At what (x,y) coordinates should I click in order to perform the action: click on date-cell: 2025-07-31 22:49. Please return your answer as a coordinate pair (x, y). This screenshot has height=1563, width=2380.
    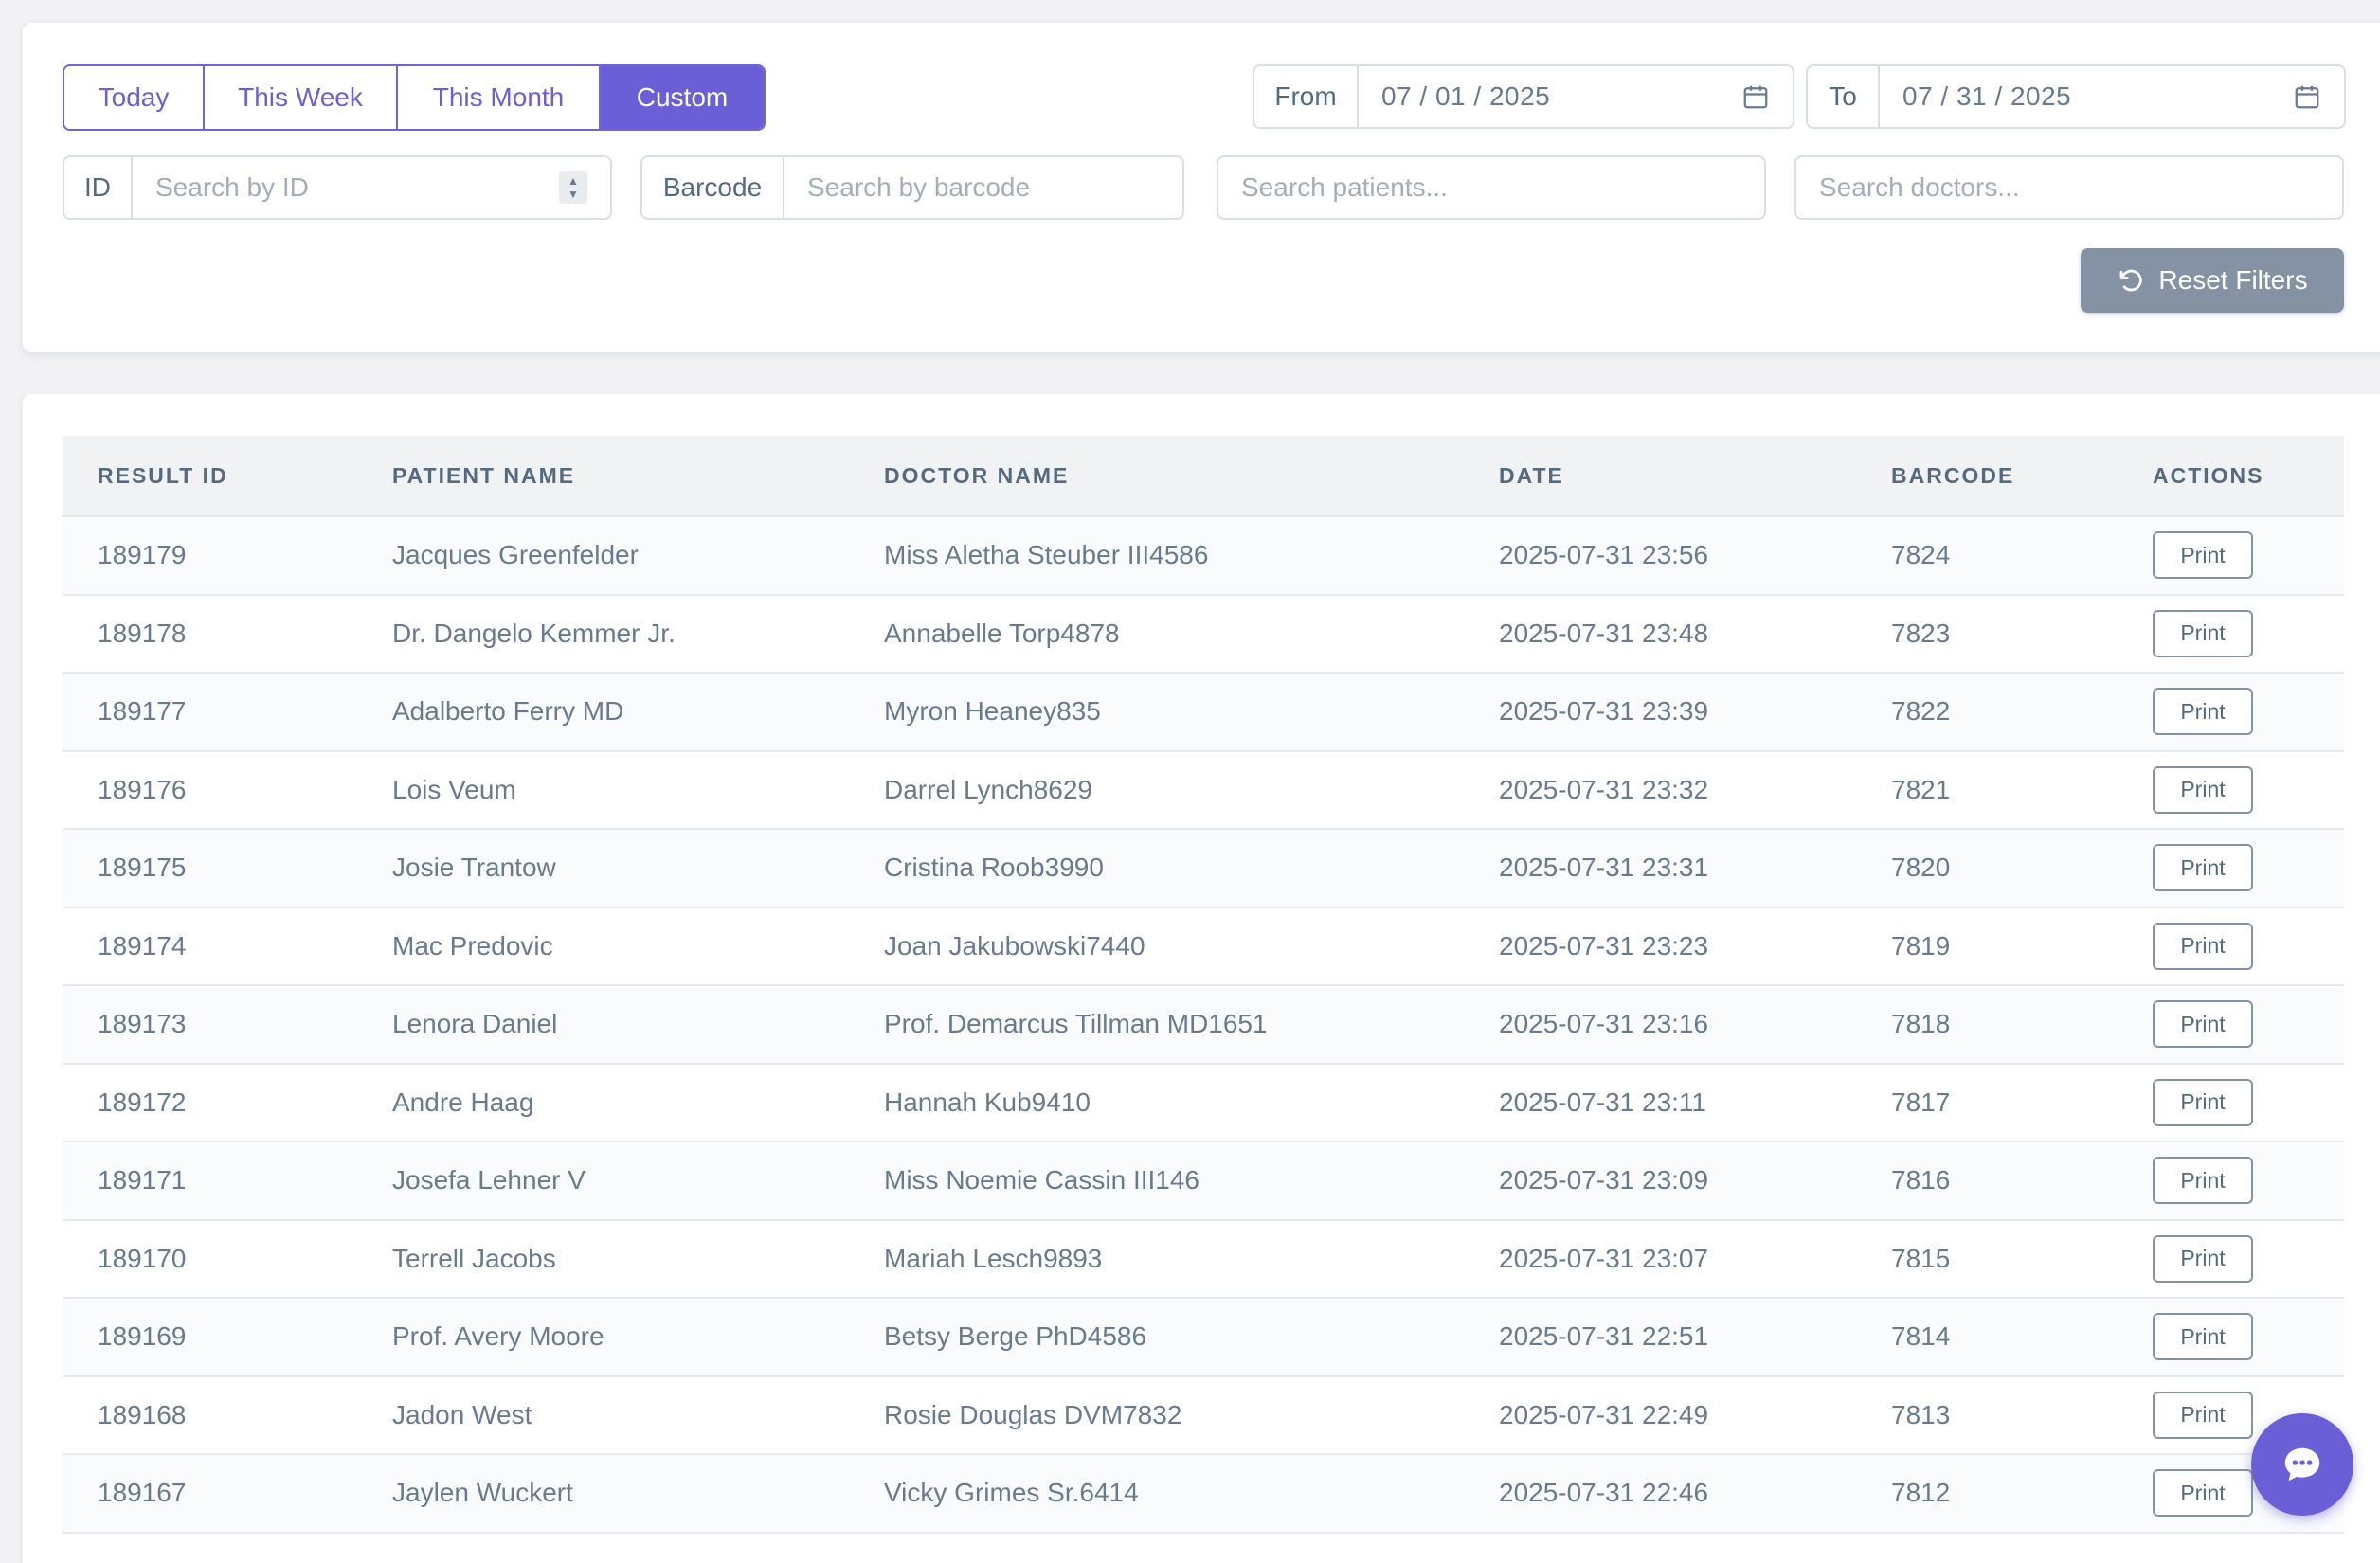
    Looking at the image, I should click on (1604, 1414).